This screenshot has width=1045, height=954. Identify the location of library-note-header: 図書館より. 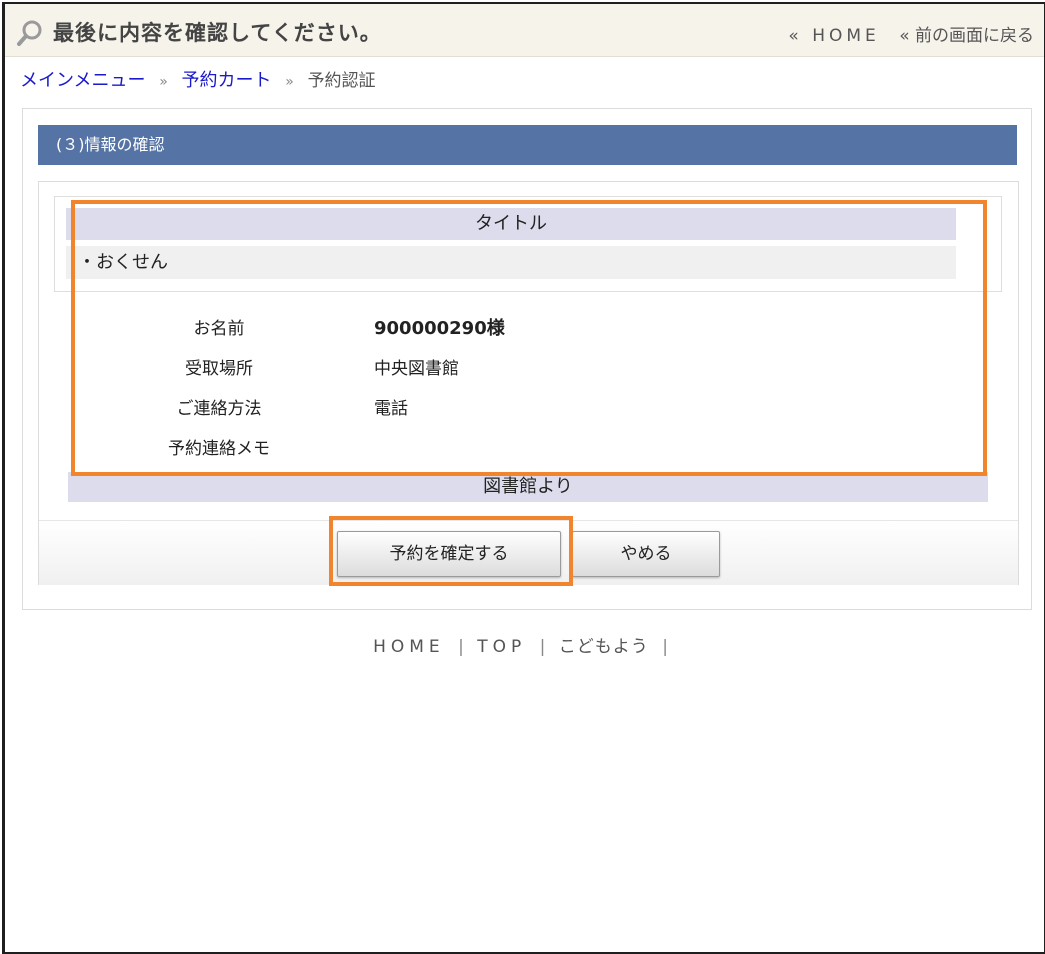
(528, 487).